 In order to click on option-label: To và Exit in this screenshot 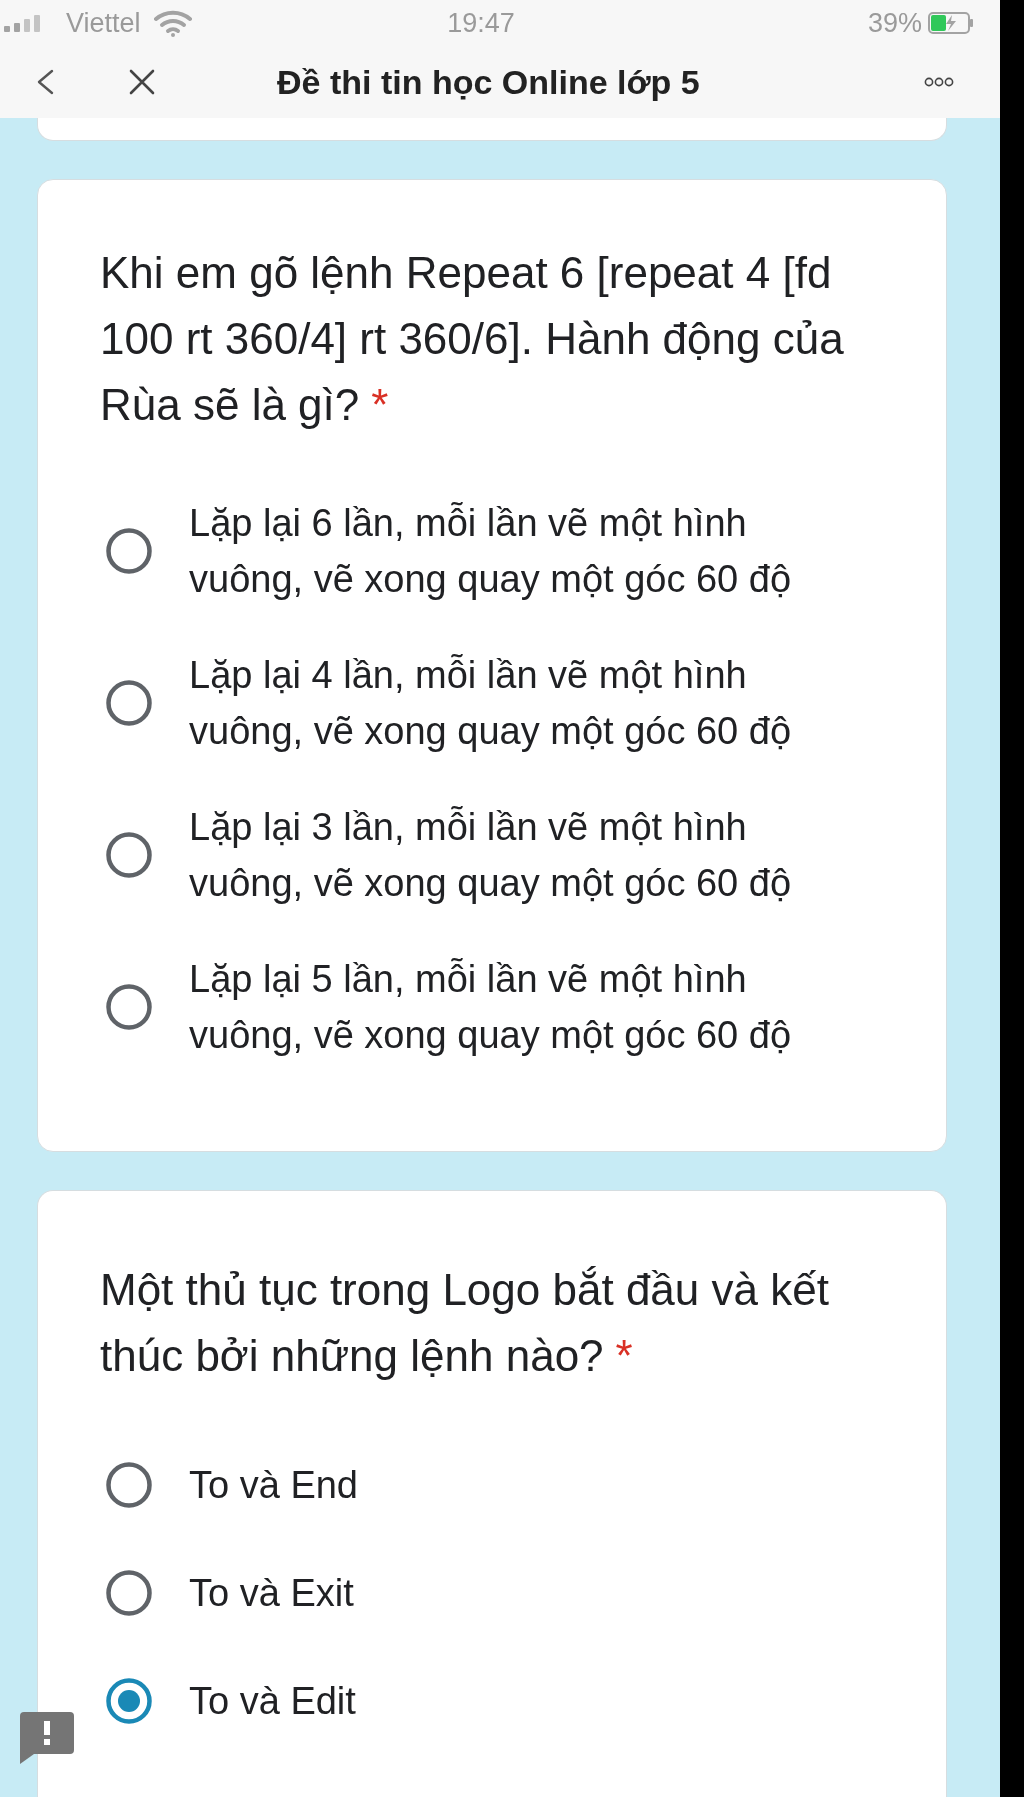, I will do `click(504, 1593)`.